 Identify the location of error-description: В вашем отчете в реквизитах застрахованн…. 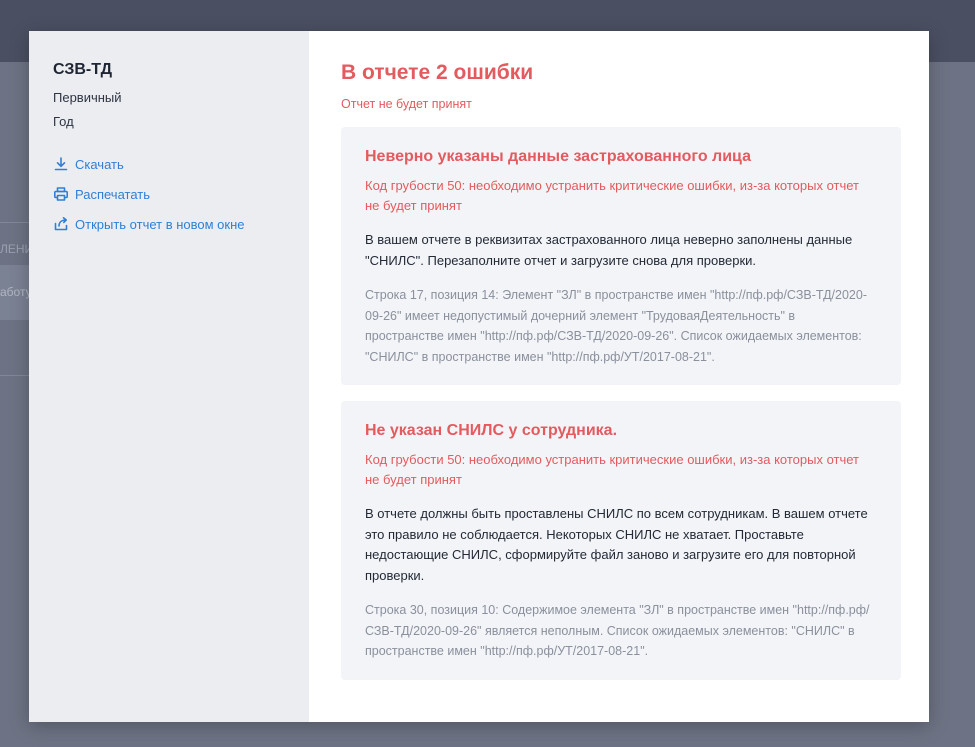
(609, 250).